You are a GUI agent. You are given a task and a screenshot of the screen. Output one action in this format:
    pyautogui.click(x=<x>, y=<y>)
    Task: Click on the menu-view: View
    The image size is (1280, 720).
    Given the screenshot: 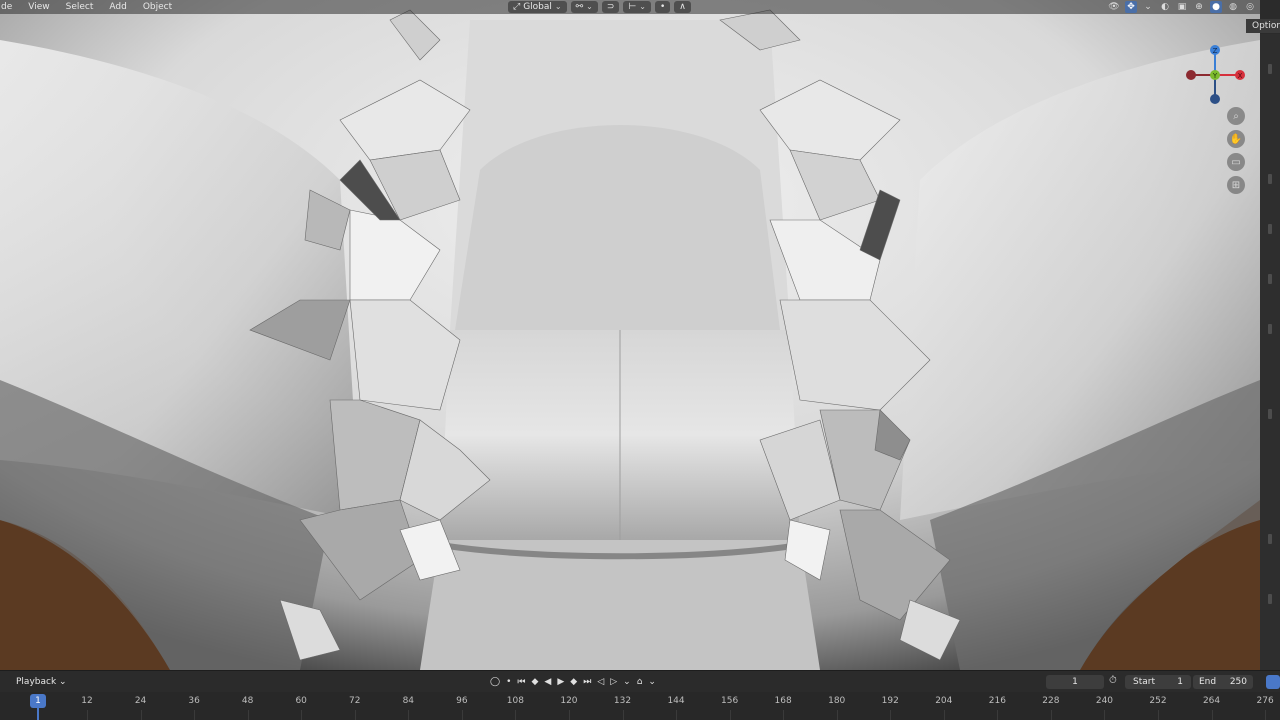 What is the action you would take?
    pyautogui.click(x=38, y=7)
    